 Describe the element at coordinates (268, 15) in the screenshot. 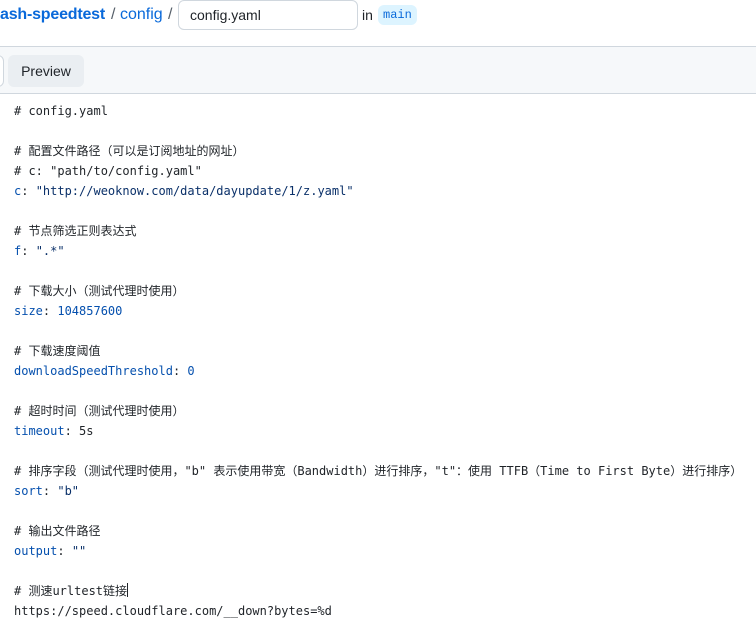

I see `filename-input` at that location.